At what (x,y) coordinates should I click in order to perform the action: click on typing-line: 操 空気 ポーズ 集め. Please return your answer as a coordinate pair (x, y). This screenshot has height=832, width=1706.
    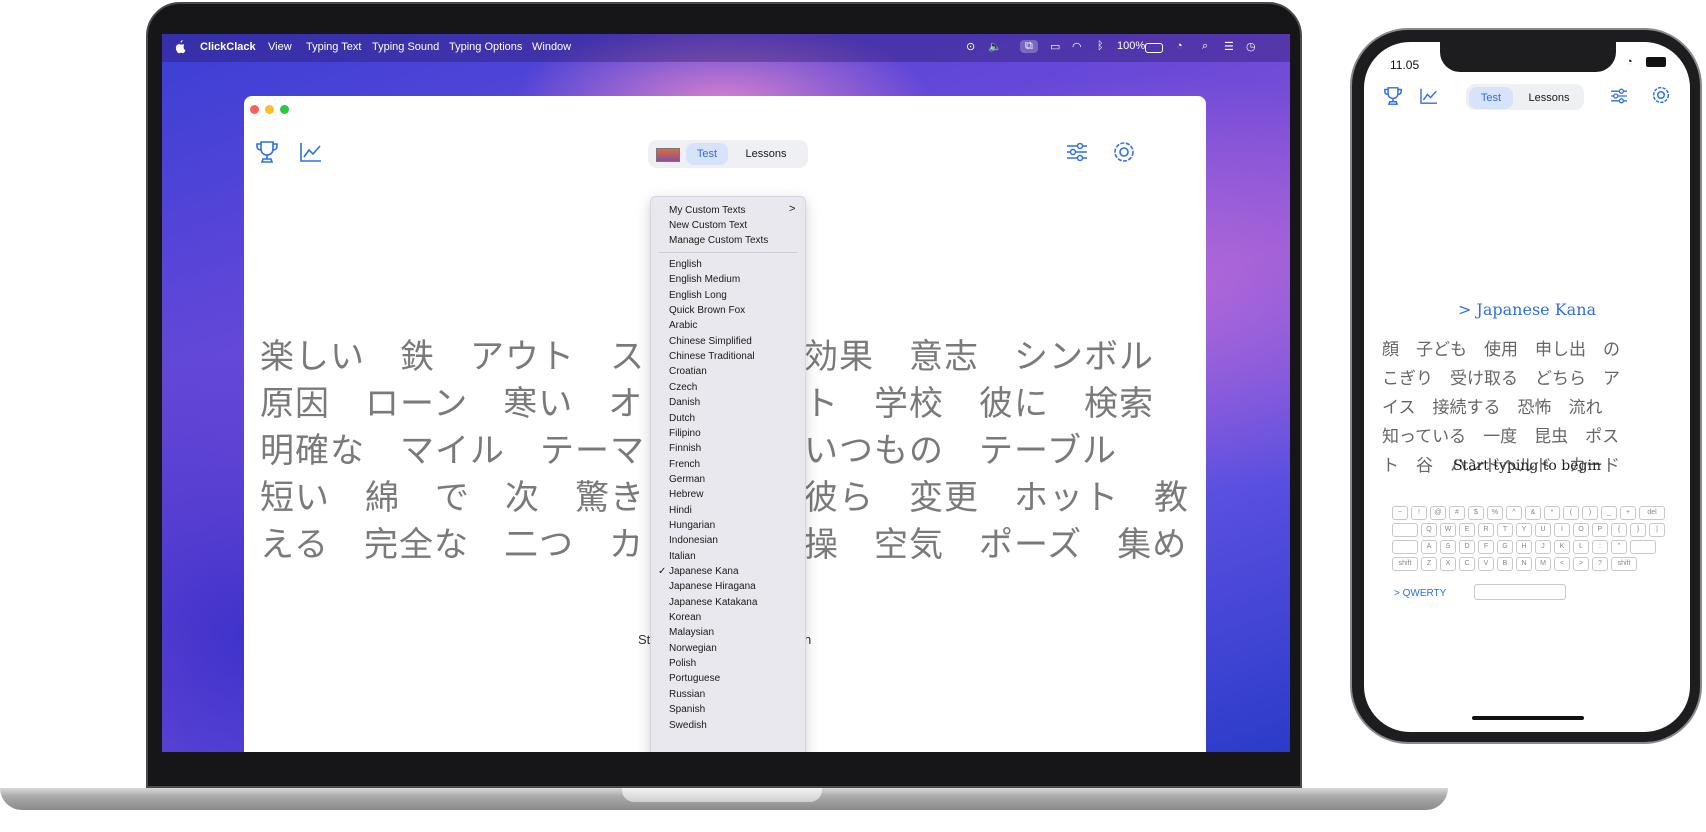
    Looking at the image, I should click on (996, 545).